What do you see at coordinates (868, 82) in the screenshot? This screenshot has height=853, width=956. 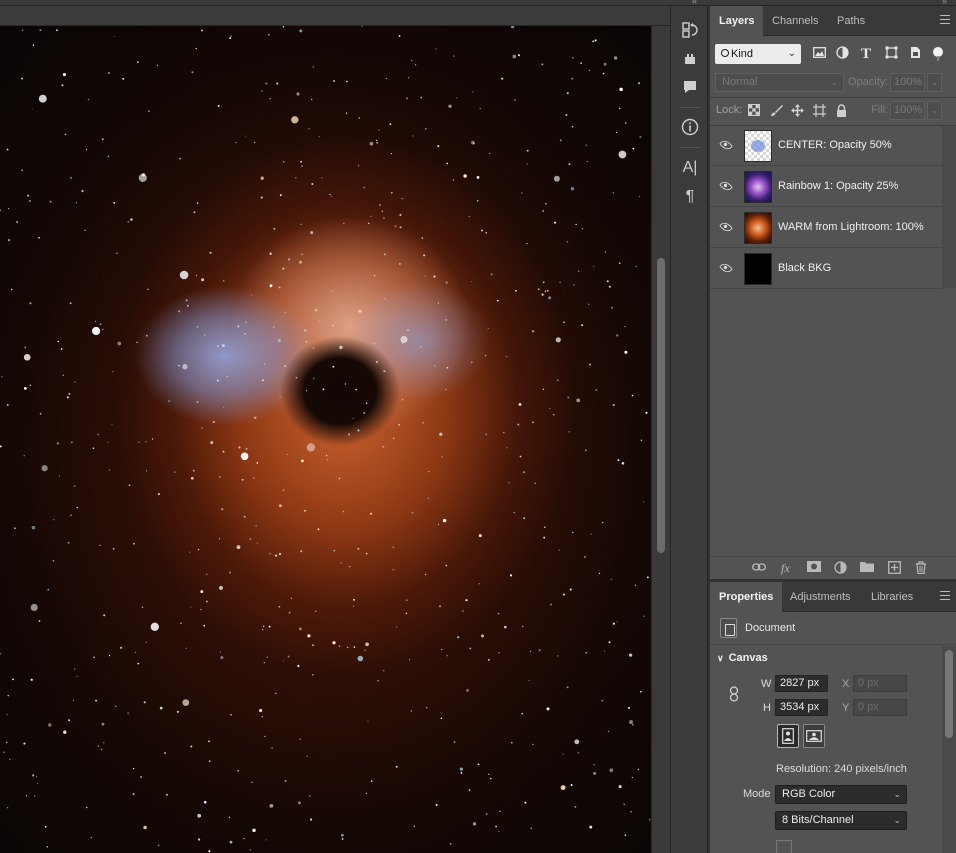 I see `opacity-label: Opacity:` at bounding box center [868, 82].